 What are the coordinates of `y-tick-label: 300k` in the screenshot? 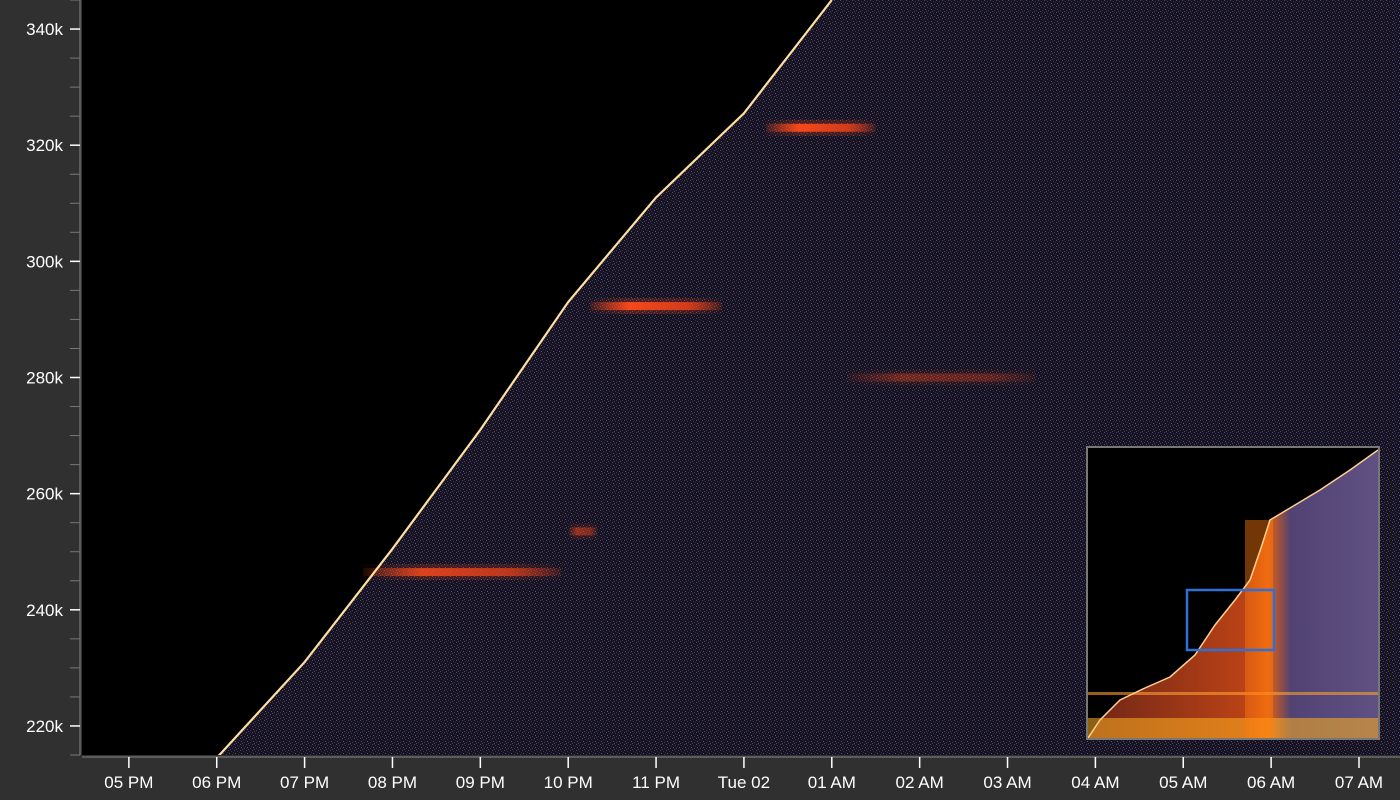 It's located at (44, 261).